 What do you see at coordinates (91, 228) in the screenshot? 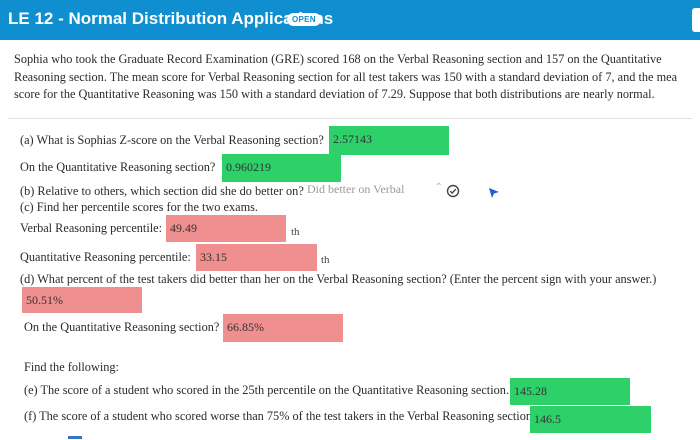
I see `verbal-percentile-label: Verbal Reasoning percentile:` at bounding box center [91, 228].